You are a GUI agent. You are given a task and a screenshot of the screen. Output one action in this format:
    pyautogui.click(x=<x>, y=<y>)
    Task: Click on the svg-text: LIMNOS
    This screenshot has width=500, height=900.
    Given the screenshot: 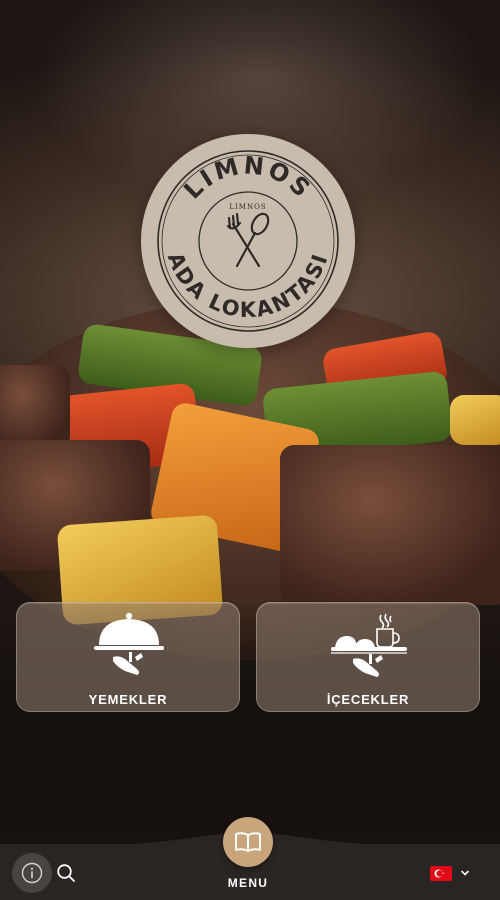 What is the action you would take?
    pyautogui.click(x=247, y=177)
    